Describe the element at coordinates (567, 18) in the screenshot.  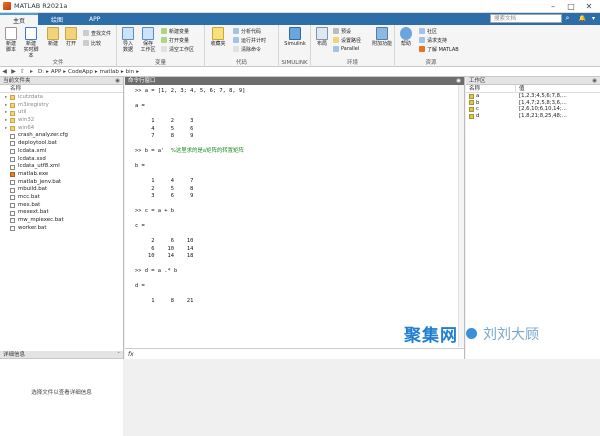
I see `search-icon: ⌕` at that location.